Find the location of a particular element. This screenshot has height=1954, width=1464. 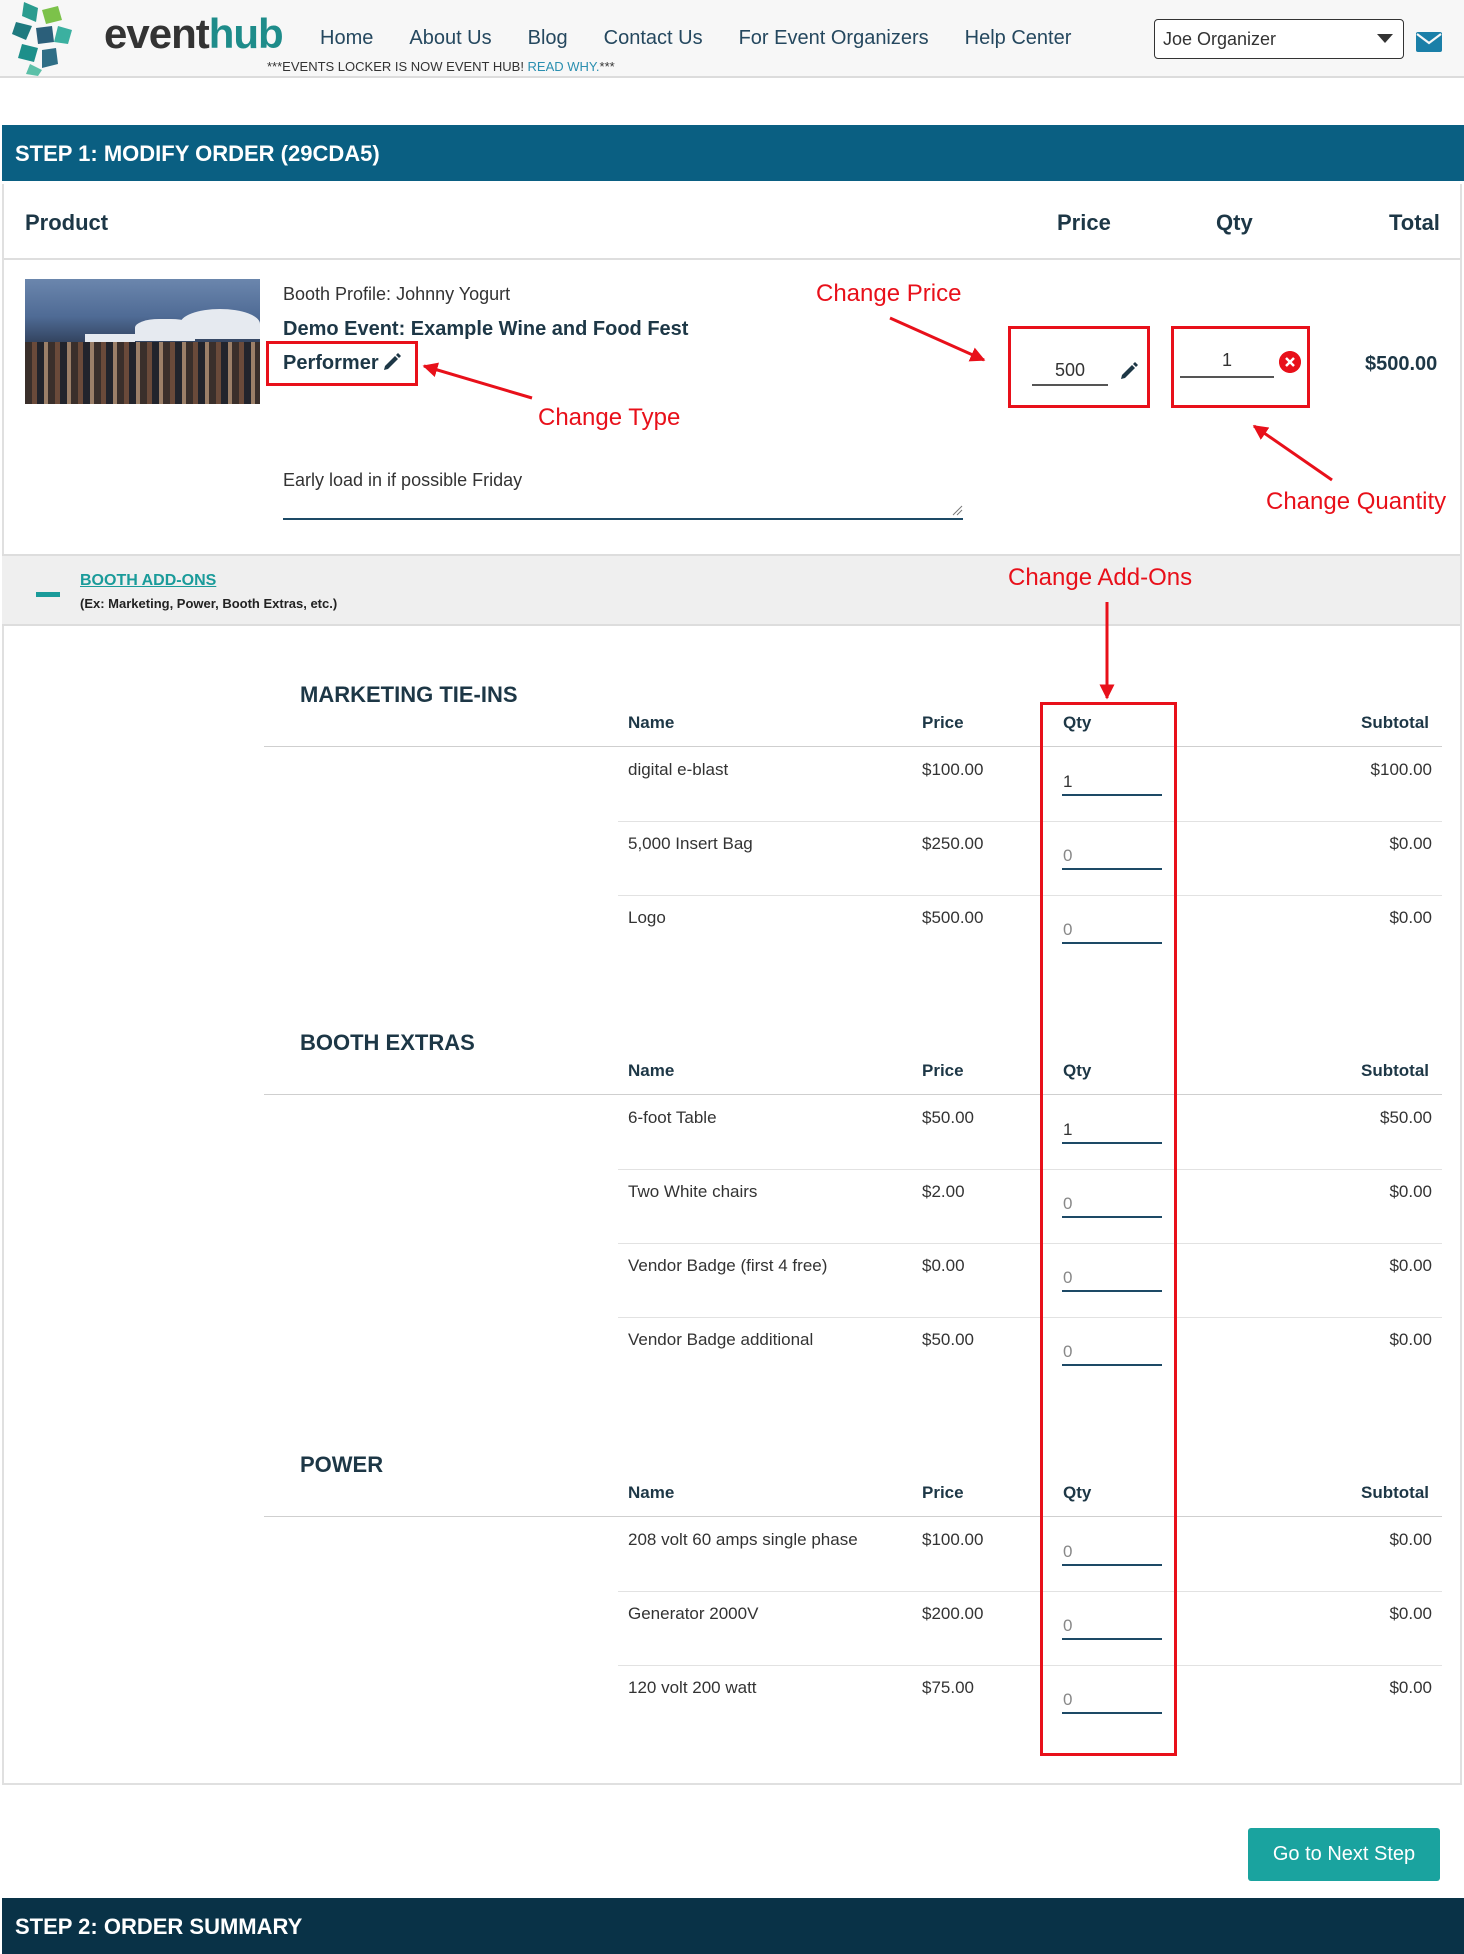

nav-help-center: Help Center is located at coordinates (1018, 38).